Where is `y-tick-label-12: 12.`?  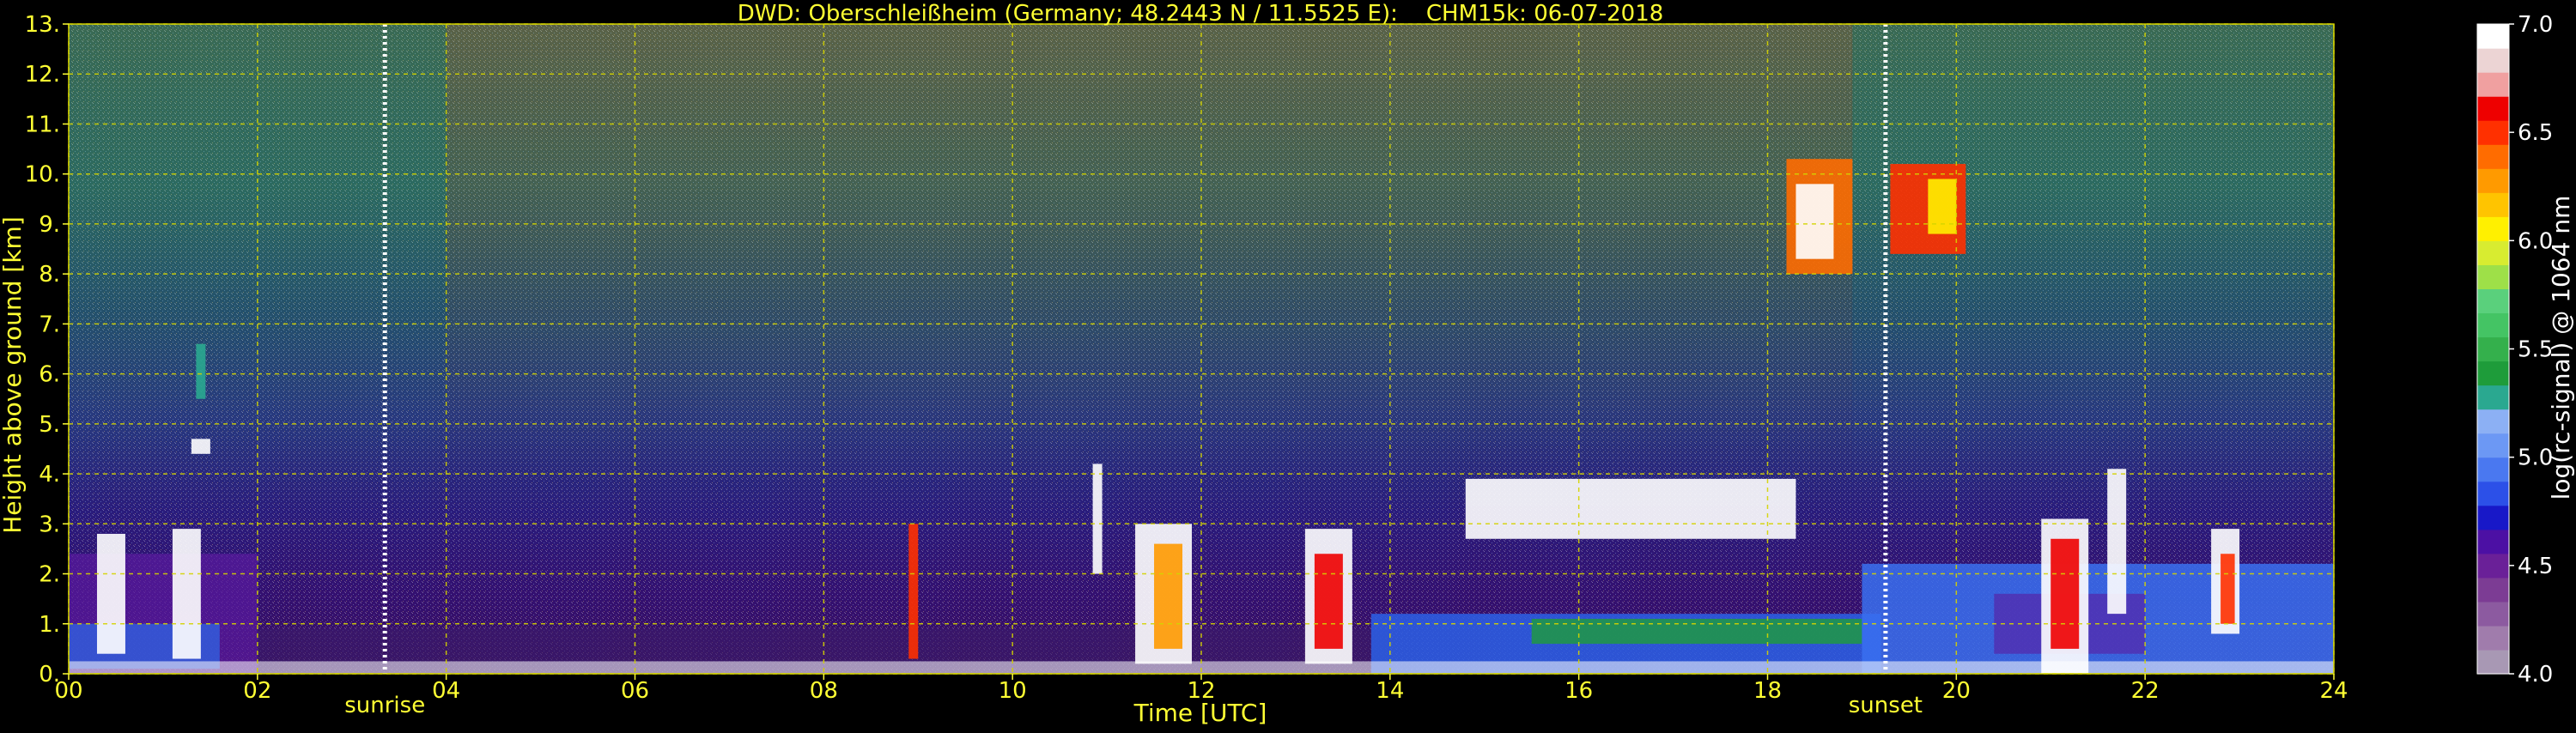 y-tick-label-12: 12. is located at coordinates (42, 75).